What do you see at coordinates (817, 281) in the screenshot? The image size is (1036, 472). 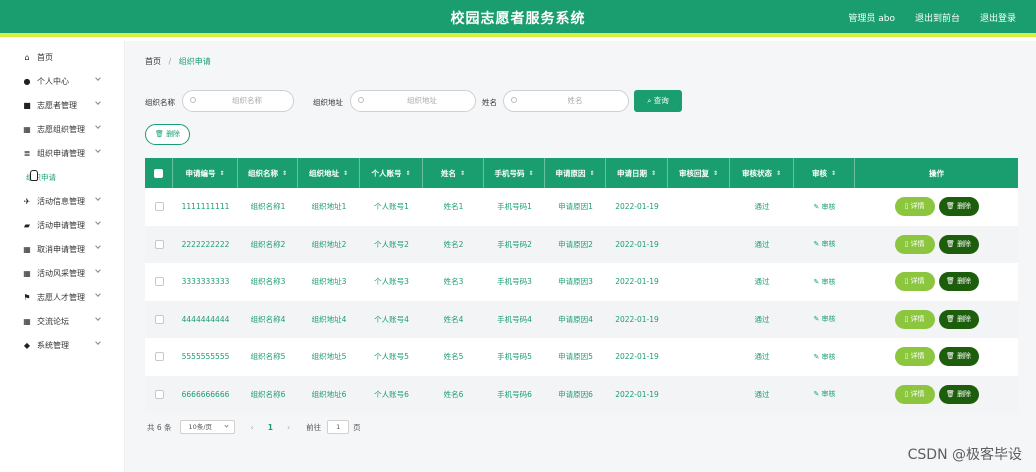 I see `edit-icon: ✎` at bounding box center [817, 281].